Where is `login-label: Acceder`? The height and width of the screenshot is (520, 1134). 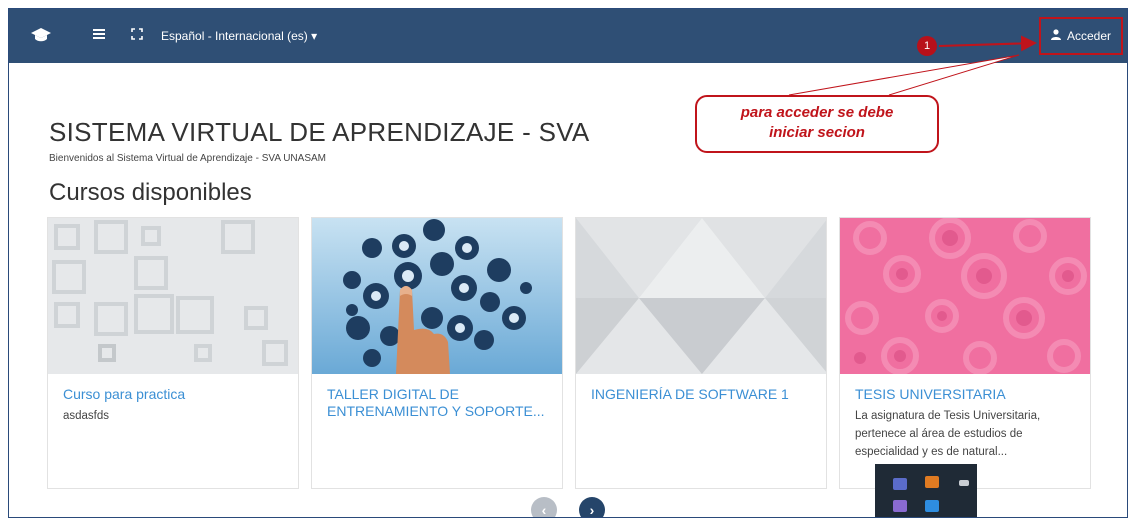 login-label: Acceder is located at coordinates (1089, 36).